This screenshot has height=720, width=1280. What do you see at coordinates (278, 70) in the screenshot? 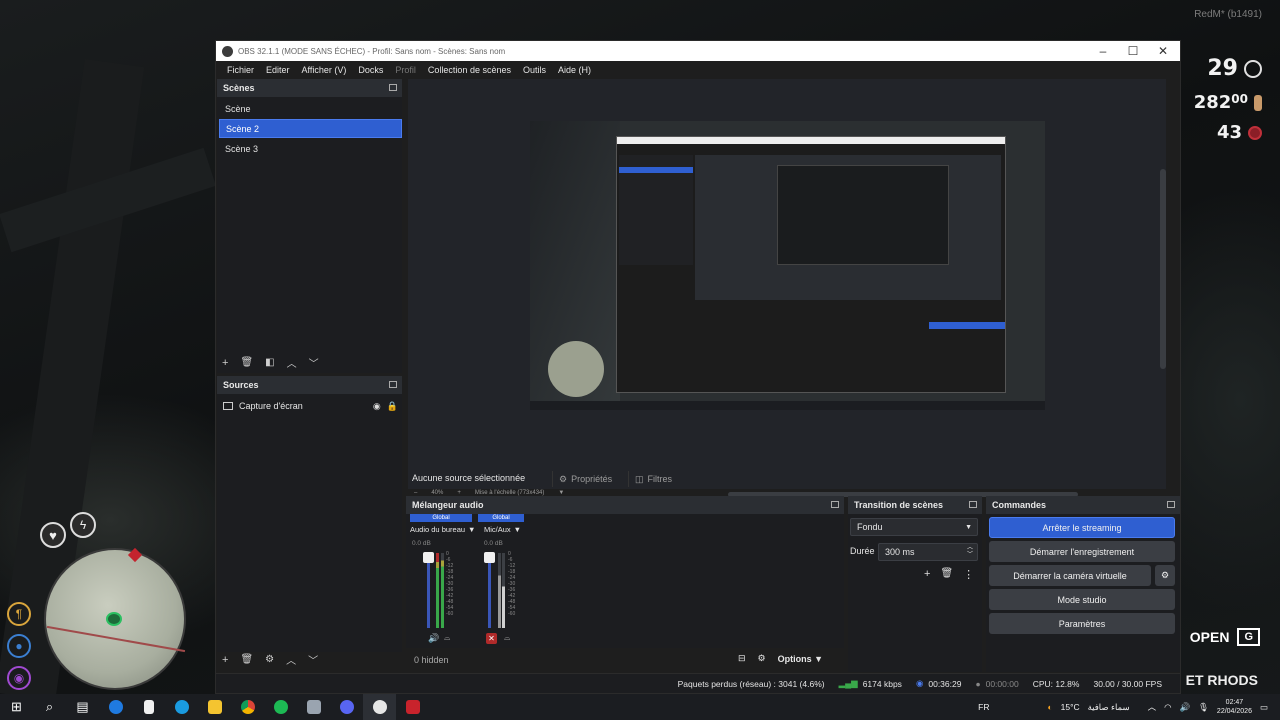
I see `menu-editer: Editer` at bounding box center [278, 70].